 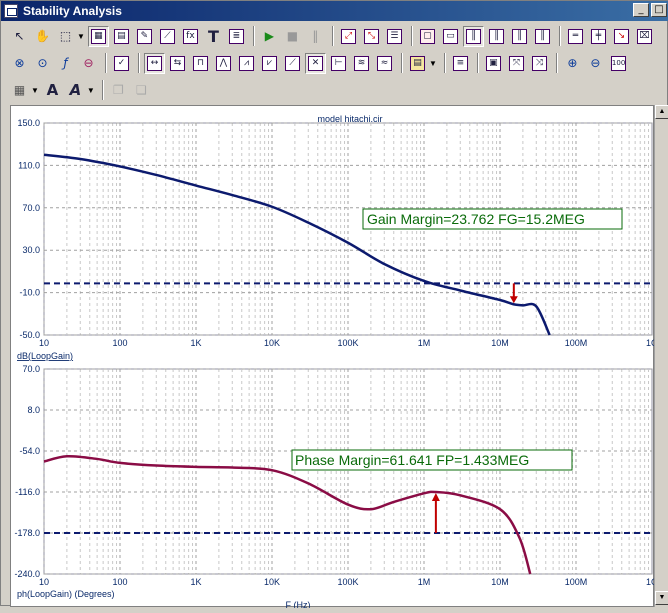 I want to click on phase-marker-arrowhead, so click(x=435, y=497).